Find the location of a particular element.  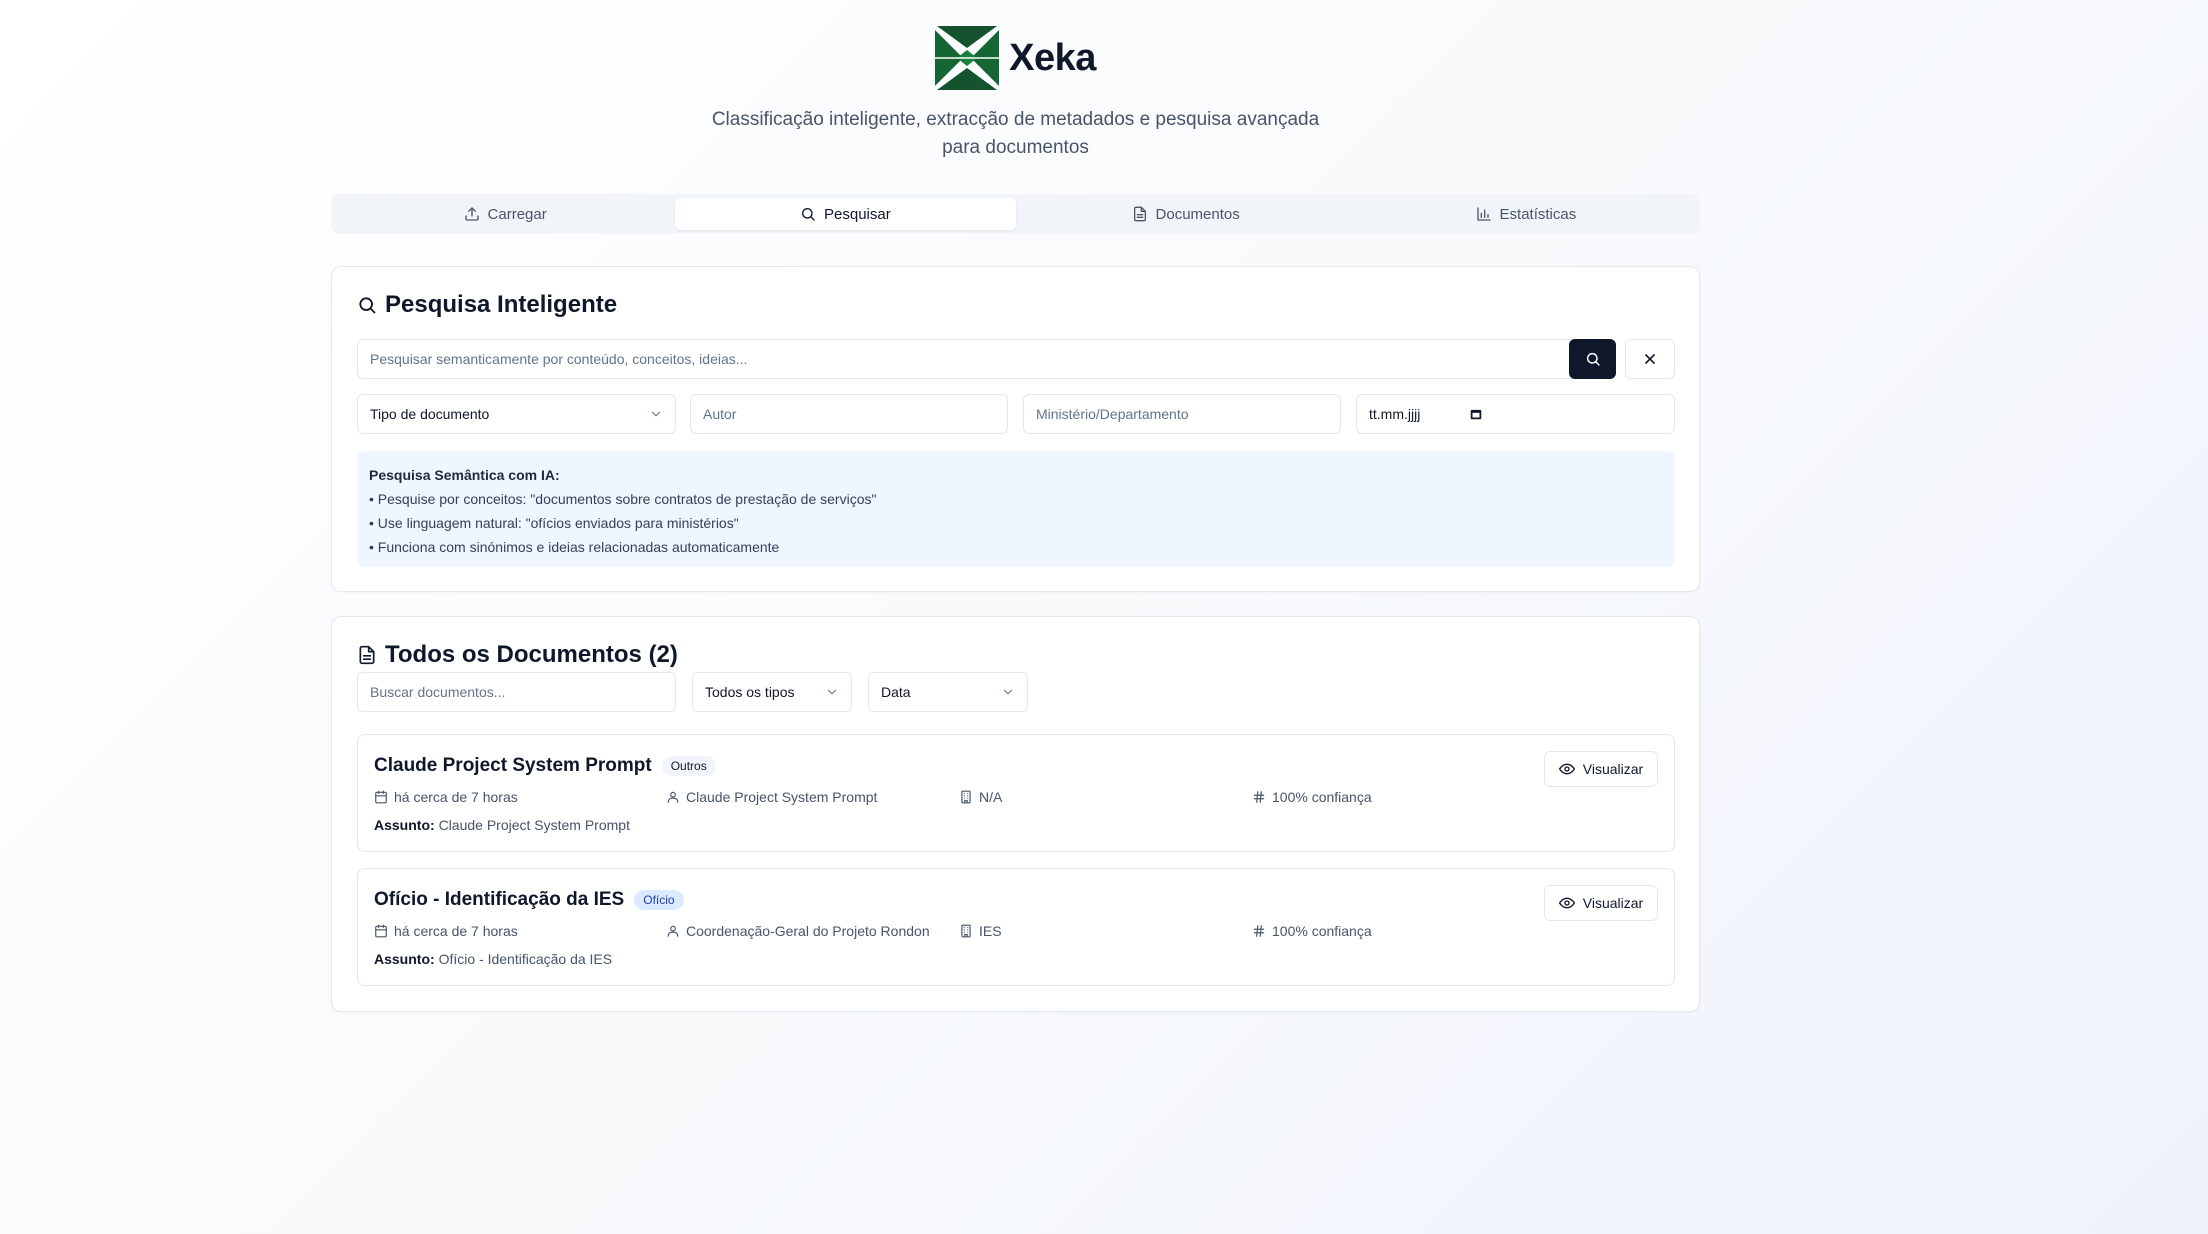

document-subject: Assunto: Ofício - Identificação da IES is located at coordinates (493, 959).